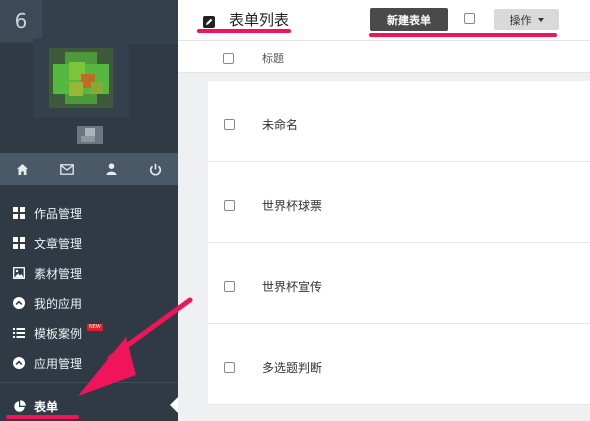 The height and width of the screenshot is (421, 590). Describe the element at coordinates (463, 35) in the screenshot. I see `buttons-underline-annotation` at that location.